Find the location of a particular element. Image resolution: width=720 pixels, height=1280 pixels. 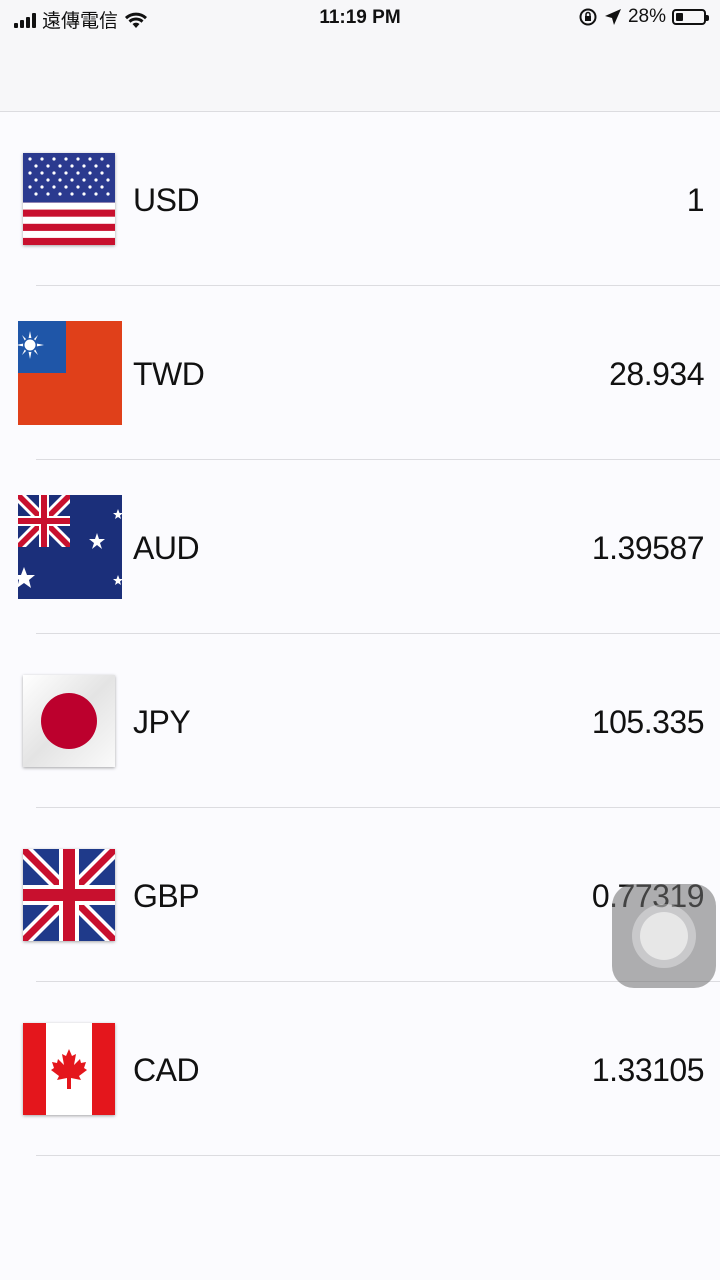

currency-row-jpy: JPY 105.335 is located at coordinates (360, 721).